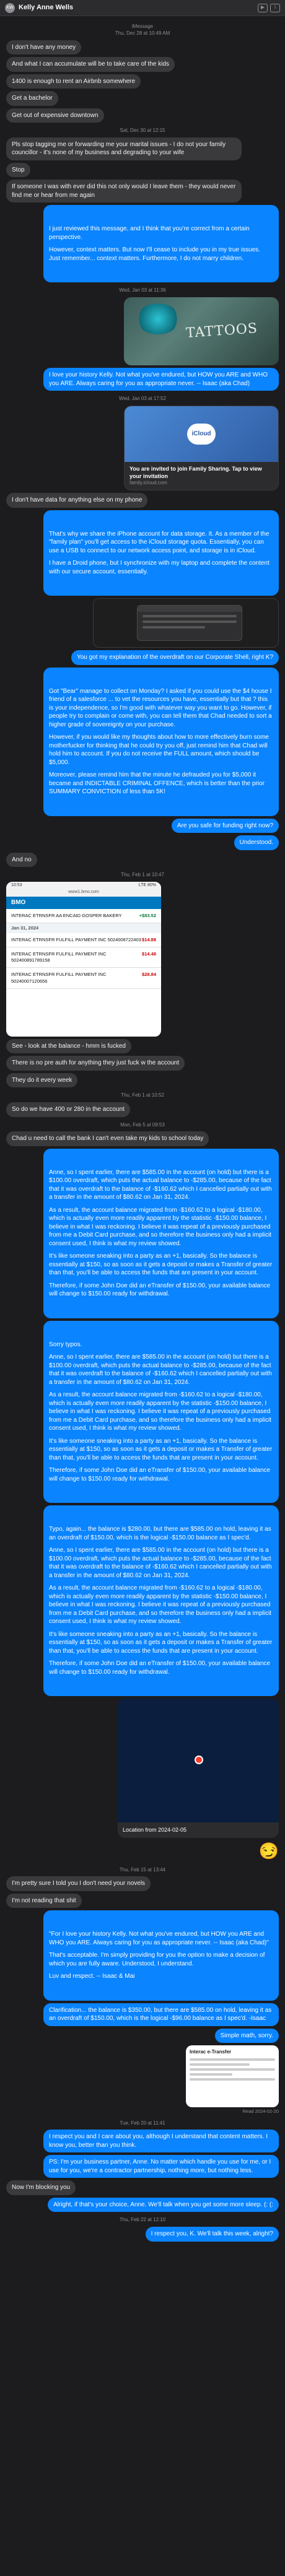 The height and width of the screenshot is (2576, 285). Describe the element at coordinates (142, 1095) in the screenshot. I see `timestamp: Thu, Feb 1 at 10:52` at that location.